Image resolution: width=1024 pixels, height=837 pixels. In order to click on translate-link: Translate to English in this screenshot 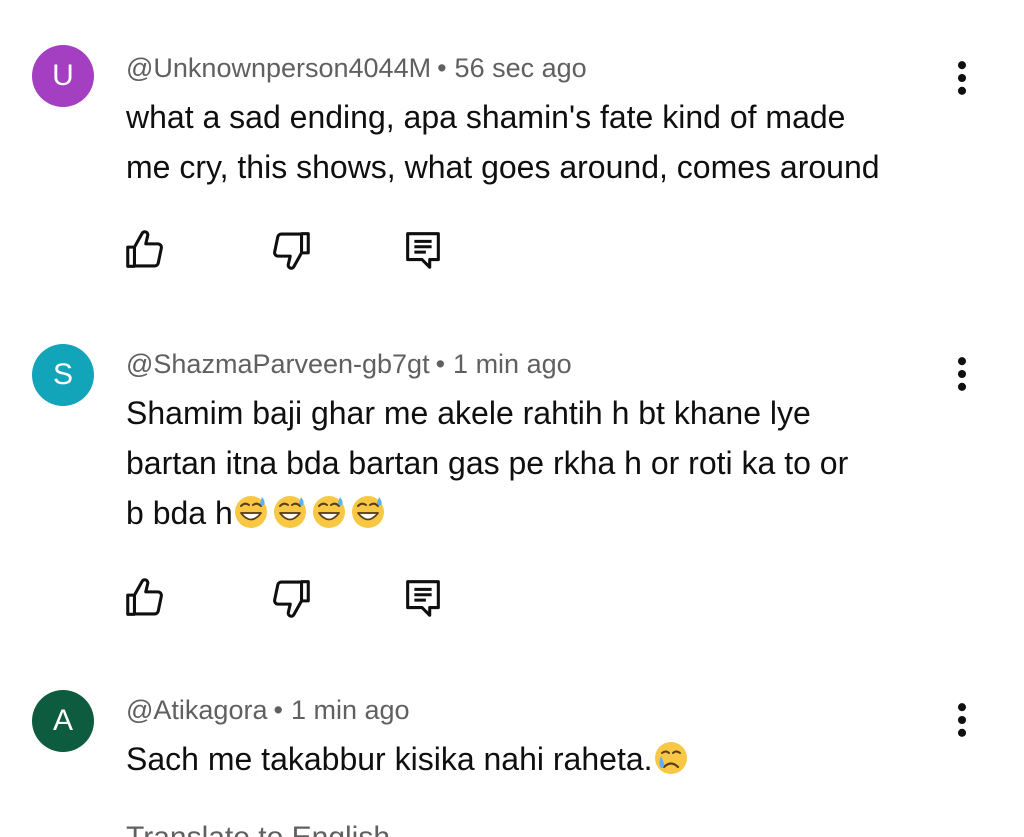, I will do `click(258, 827)`.